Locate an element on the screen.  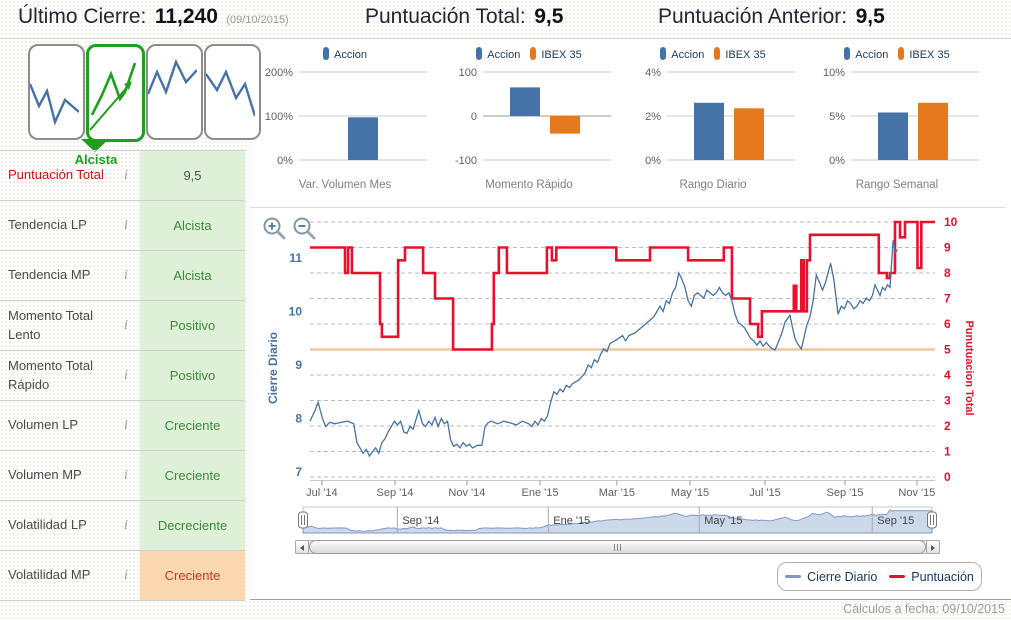
scrollbar-right-arrow-icon is located at coordinates (933, 547).